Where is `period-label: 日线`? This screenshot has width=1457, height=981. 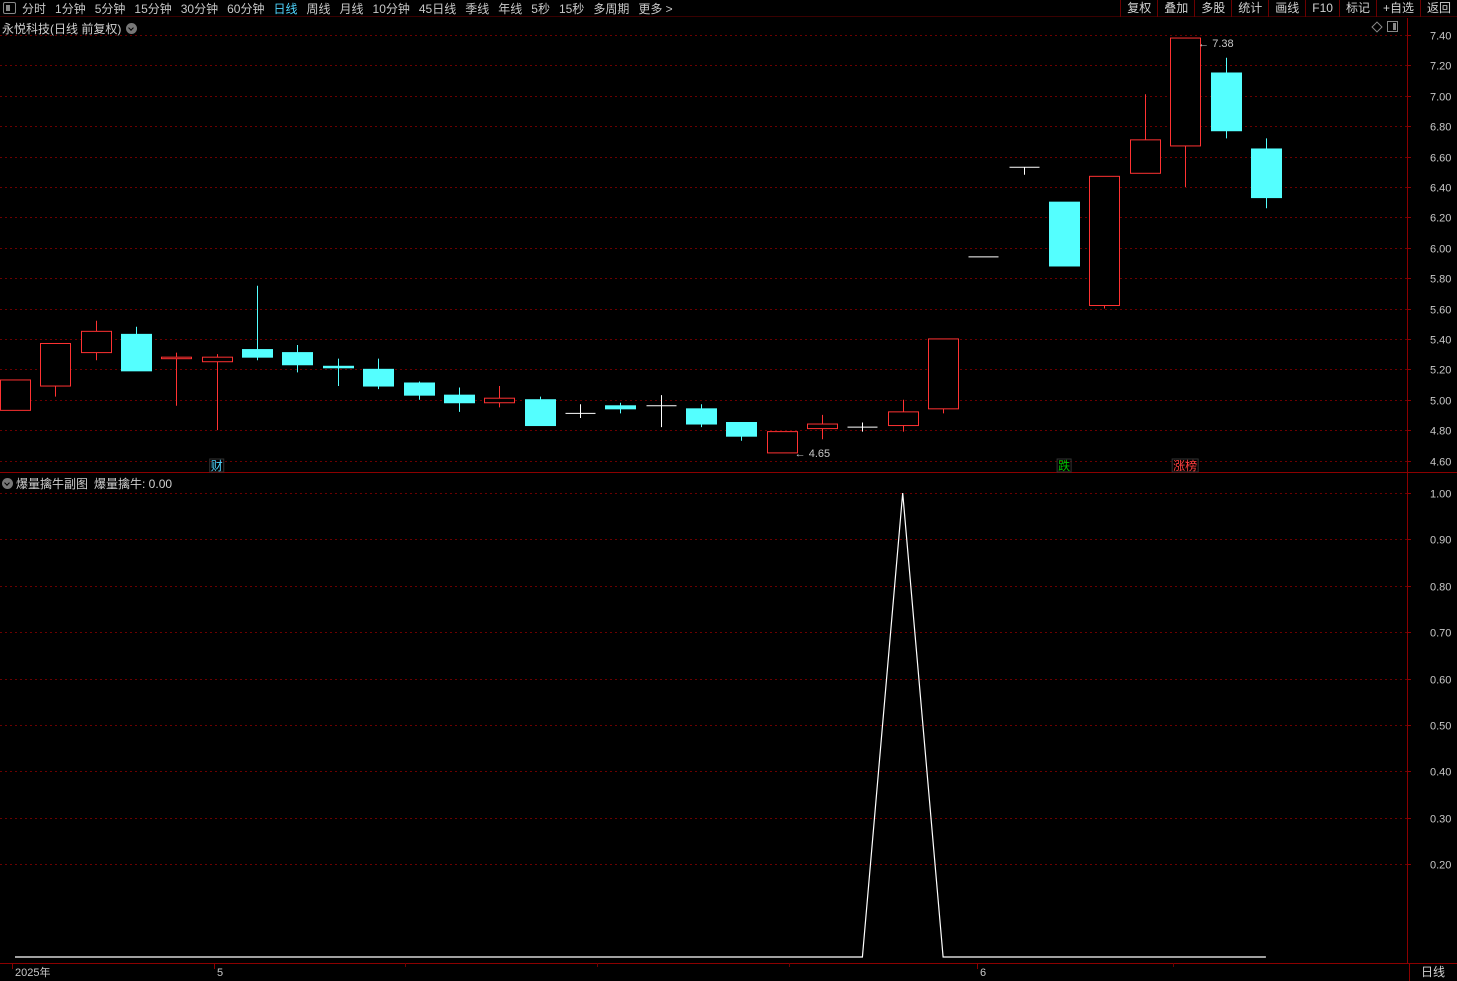 period-label: 日线 is located at coordinates (1433, 972).